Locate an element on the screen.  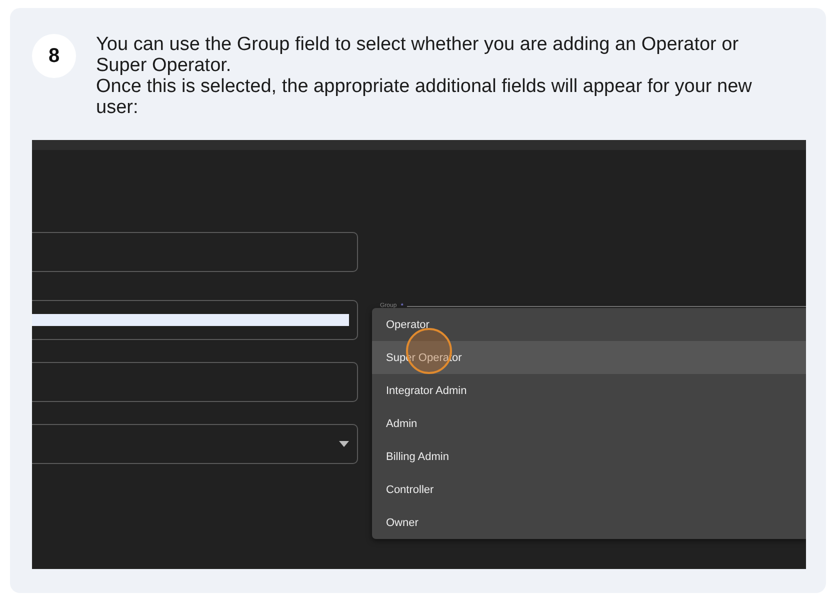
step-number: 8 is located at coordinates (54, 56).